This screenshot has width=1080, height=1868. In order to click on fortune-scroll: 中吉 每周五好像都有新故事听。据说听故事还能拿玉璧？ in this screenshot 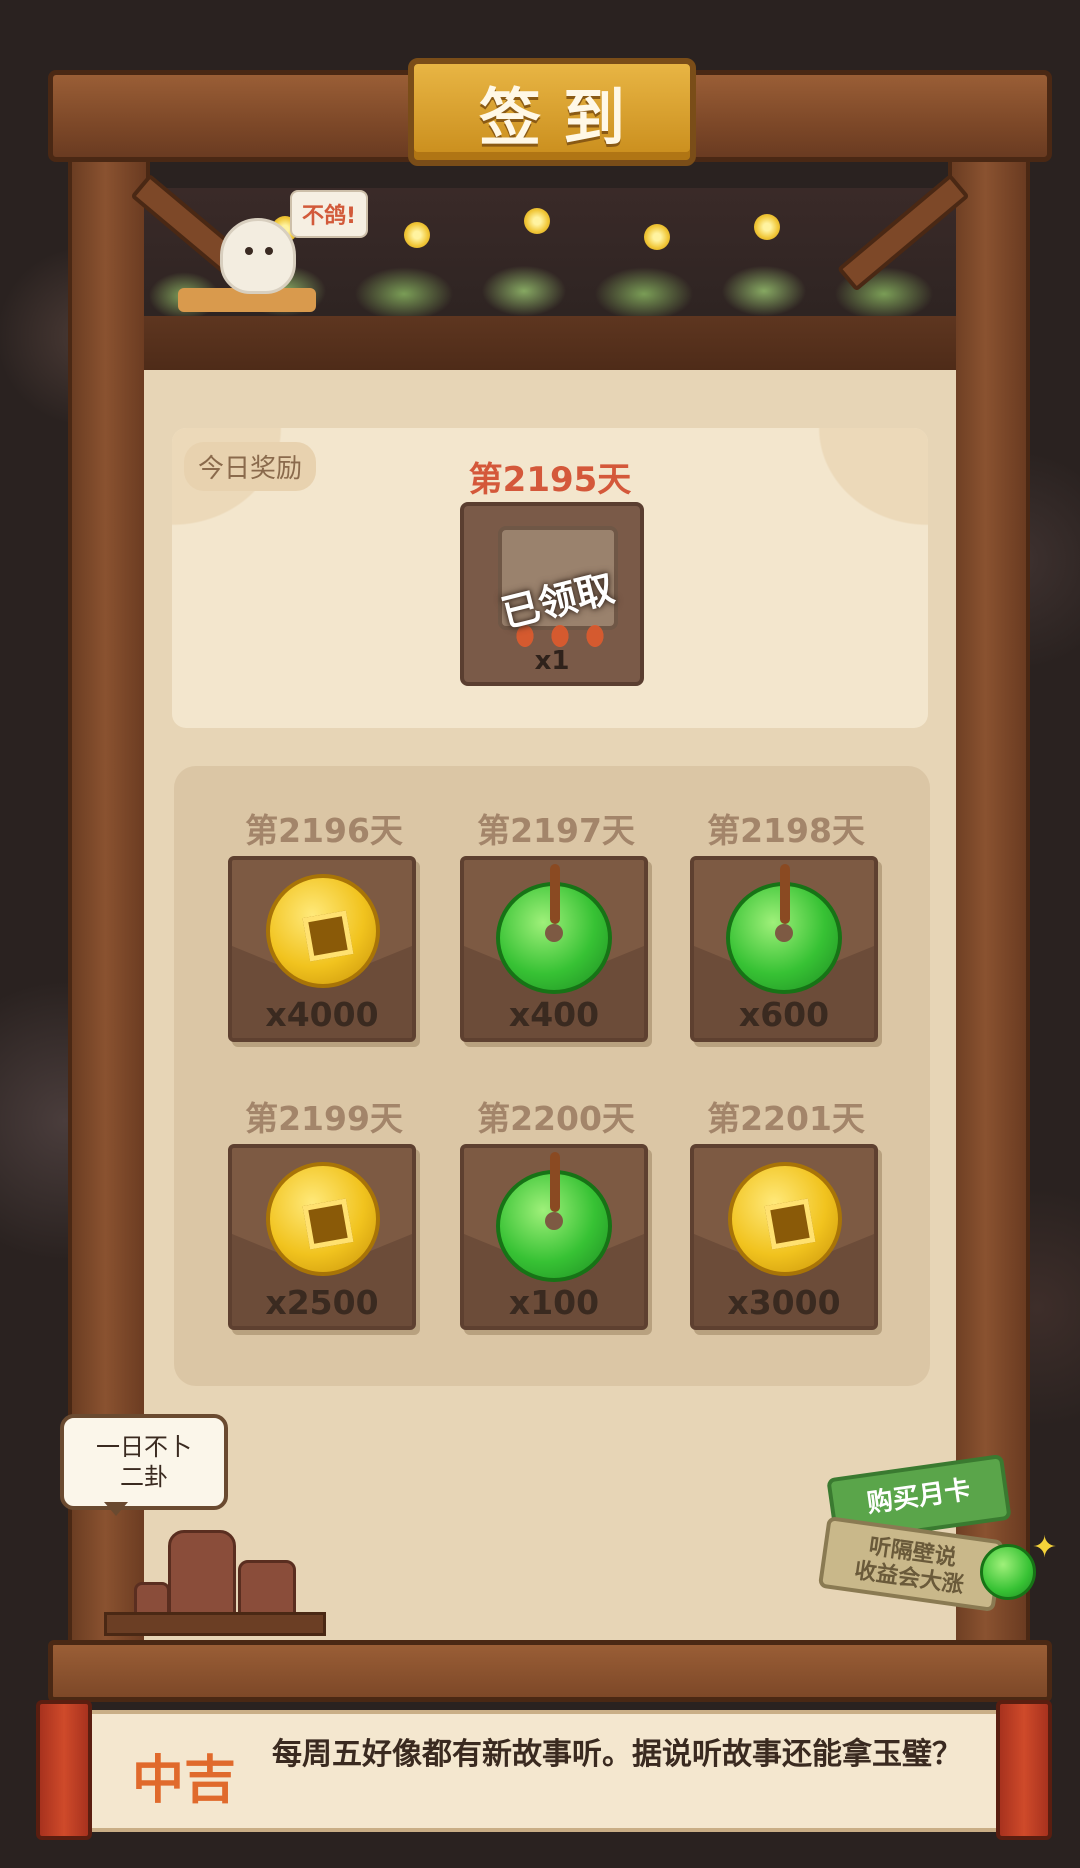, I will do `click(544, 1770)`.